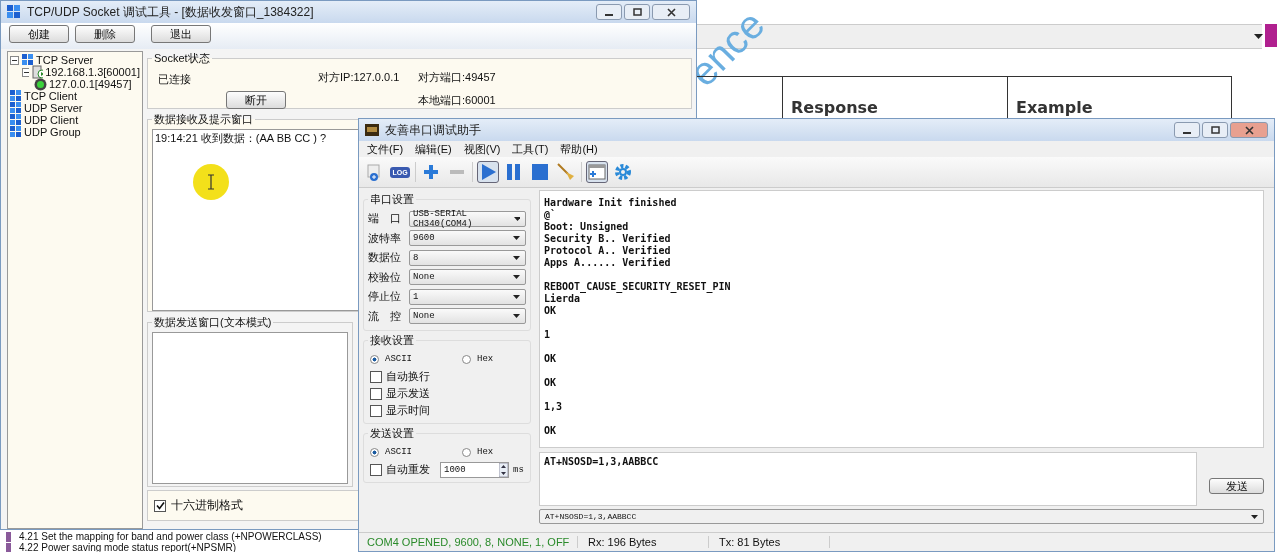 The height and width of the screenshot is (552, 1277). I want to click on group-title: 串口设置, so click(392, 199).